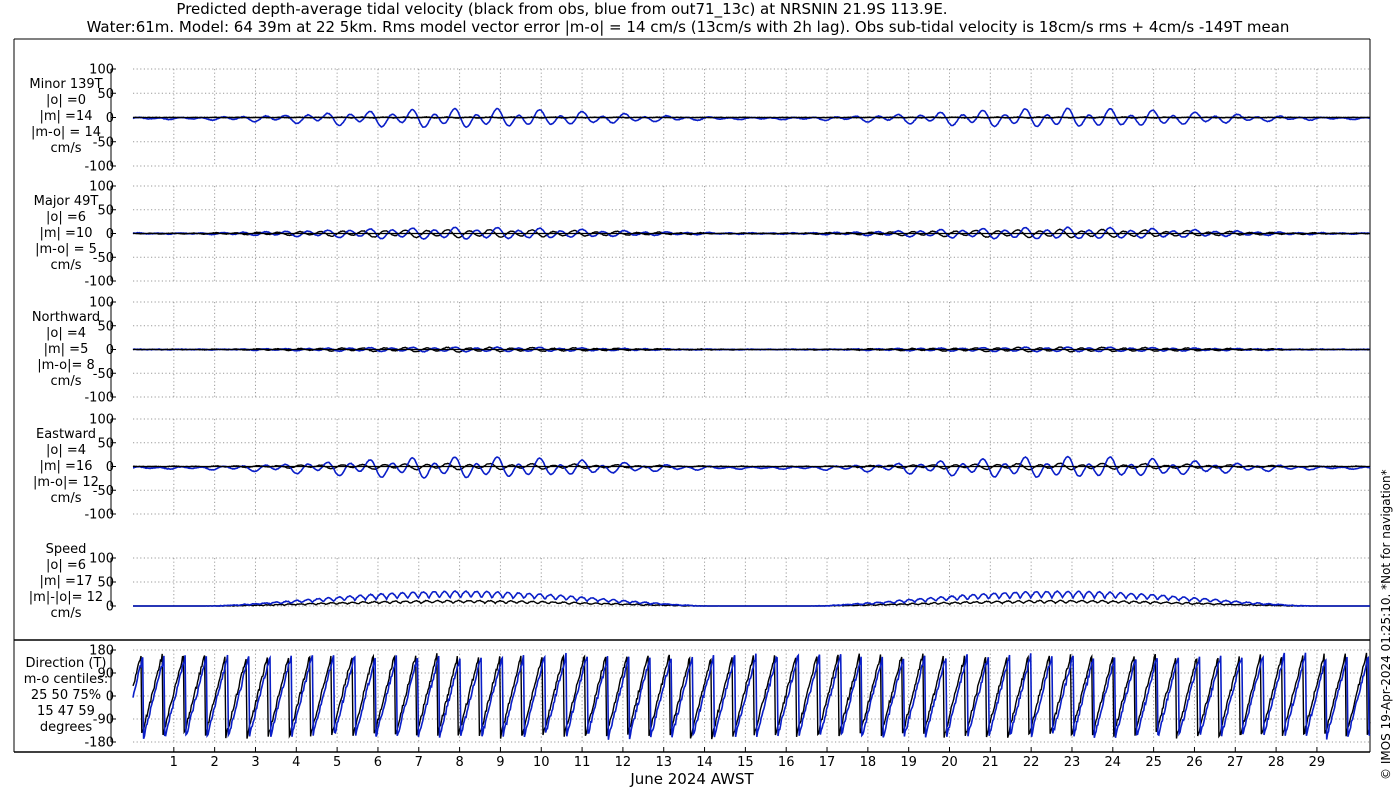 This screenshot has height=800, width=1400. What do you see at coordinates (103, 720) in the screenshot?
I see `direction-ytick-label-3: -90` at bounding box center [103, 720].